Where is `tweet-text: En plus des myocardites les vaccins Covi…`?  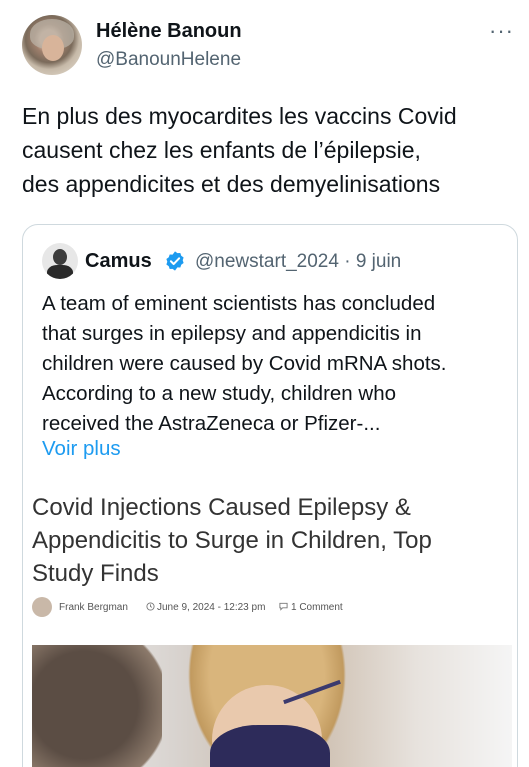
tweet-text: En plus des myocardites les vaccins Covi… is located at coordinates (239, 150).